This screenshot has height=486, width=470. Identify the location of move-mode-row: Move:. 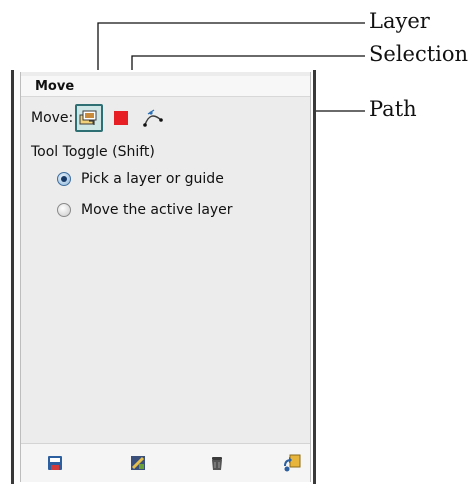
(101, 118).